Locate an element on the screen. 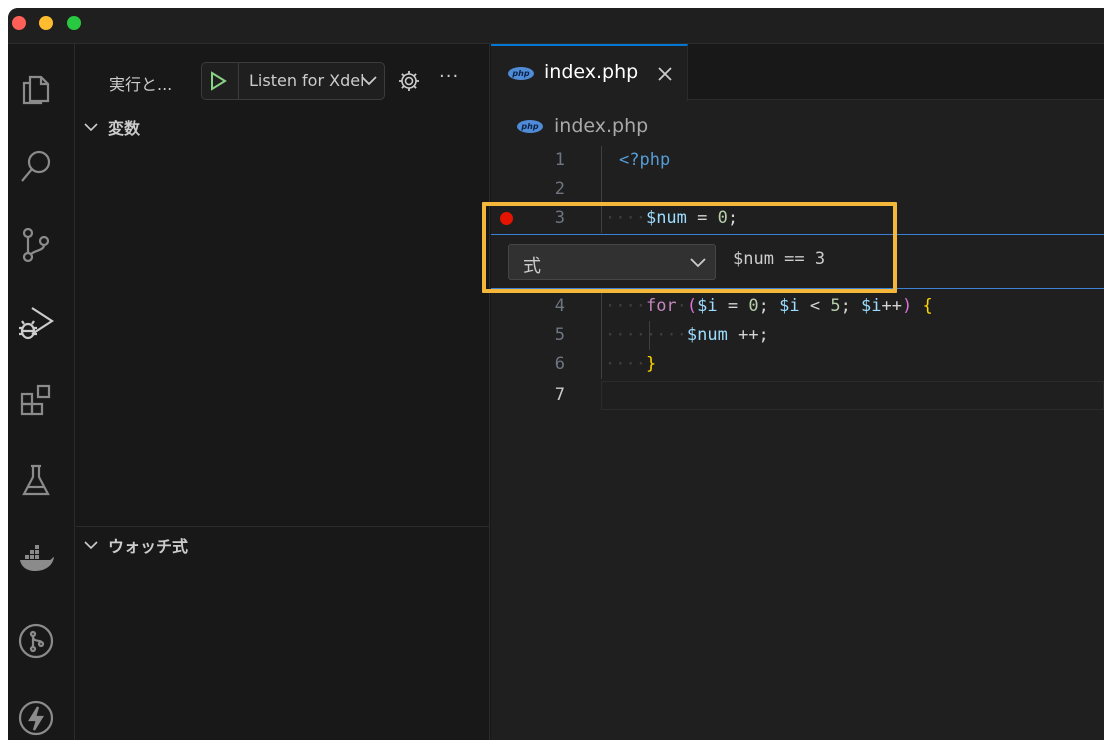 The image size is (1104, 740). maximize-window-button is located at coordinates (74, 23).